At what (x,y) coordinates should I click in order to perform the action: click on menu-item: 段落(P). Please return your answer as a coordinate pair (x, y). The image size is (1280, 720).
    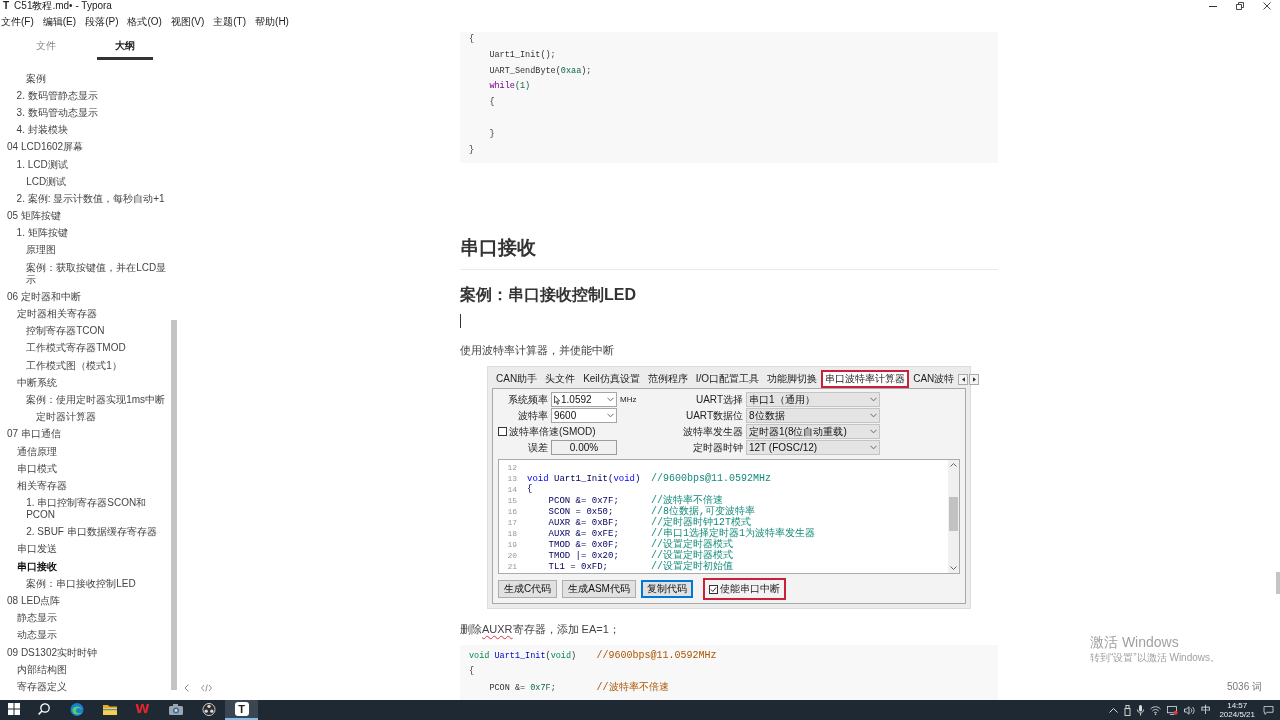
    Looking at the image, I should click on (102, 22).